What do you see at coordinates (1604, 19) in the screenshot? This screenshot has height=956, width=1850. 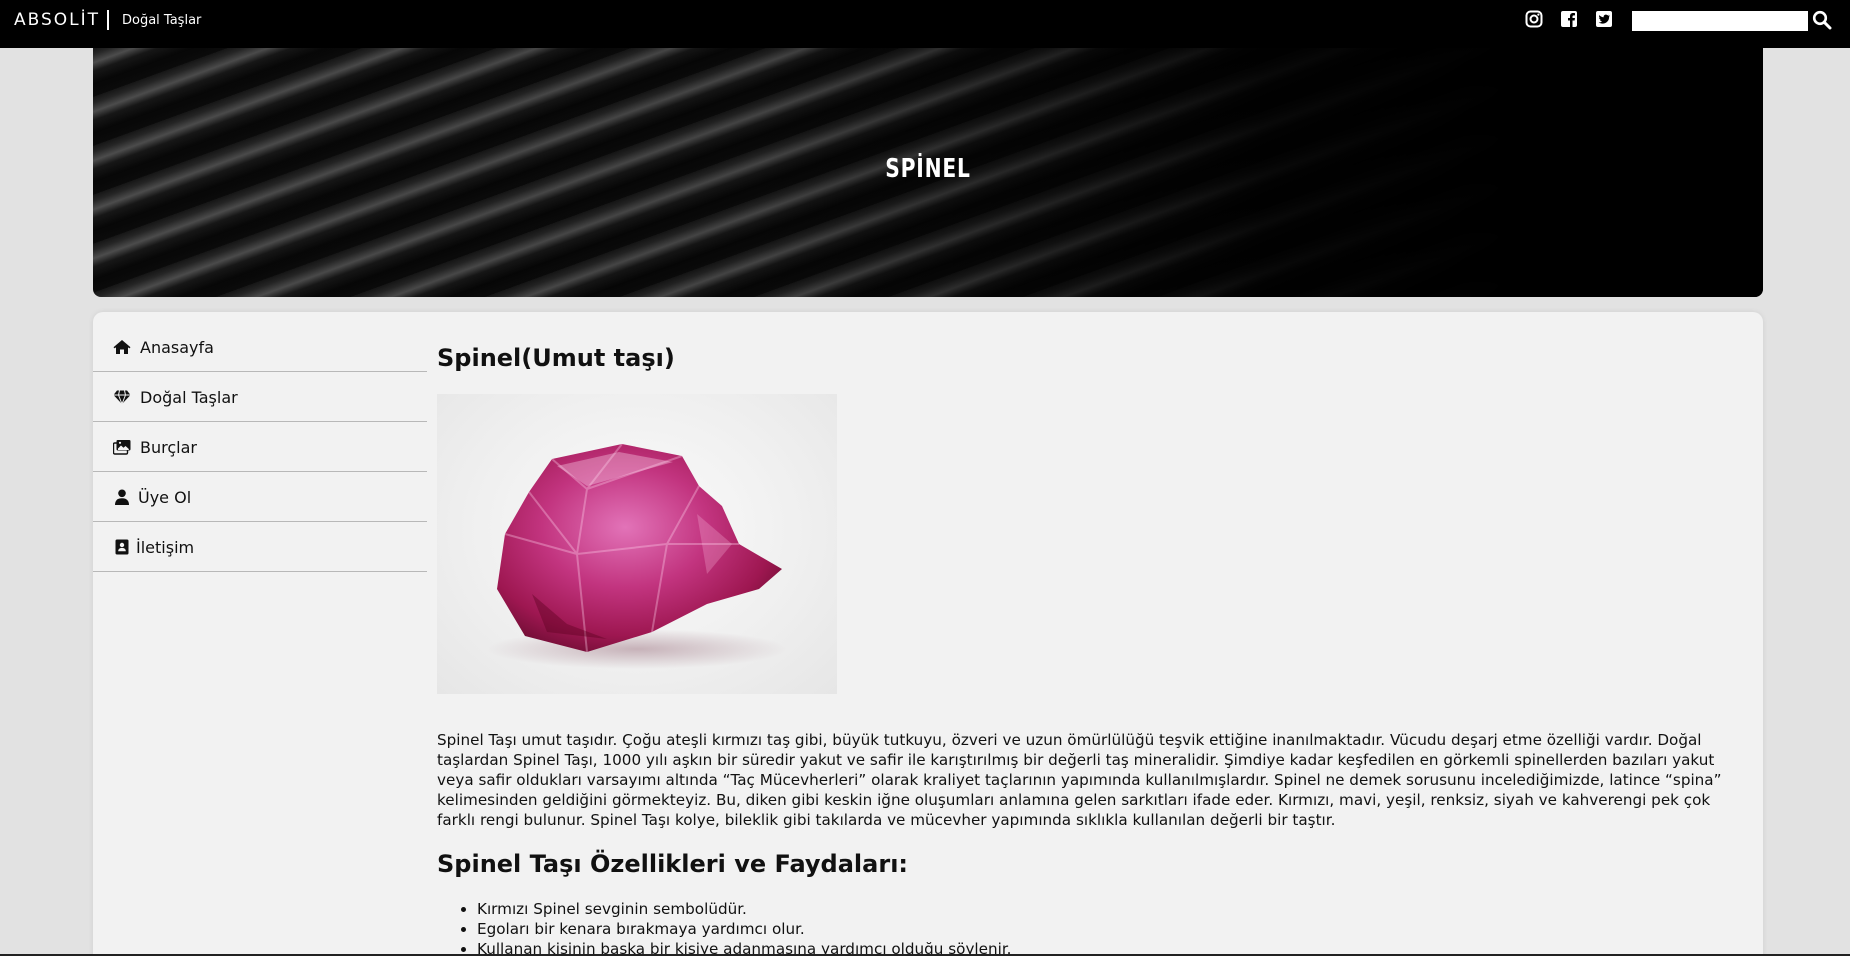 I see `twitter-icon` at bounding box center [1604, 19].